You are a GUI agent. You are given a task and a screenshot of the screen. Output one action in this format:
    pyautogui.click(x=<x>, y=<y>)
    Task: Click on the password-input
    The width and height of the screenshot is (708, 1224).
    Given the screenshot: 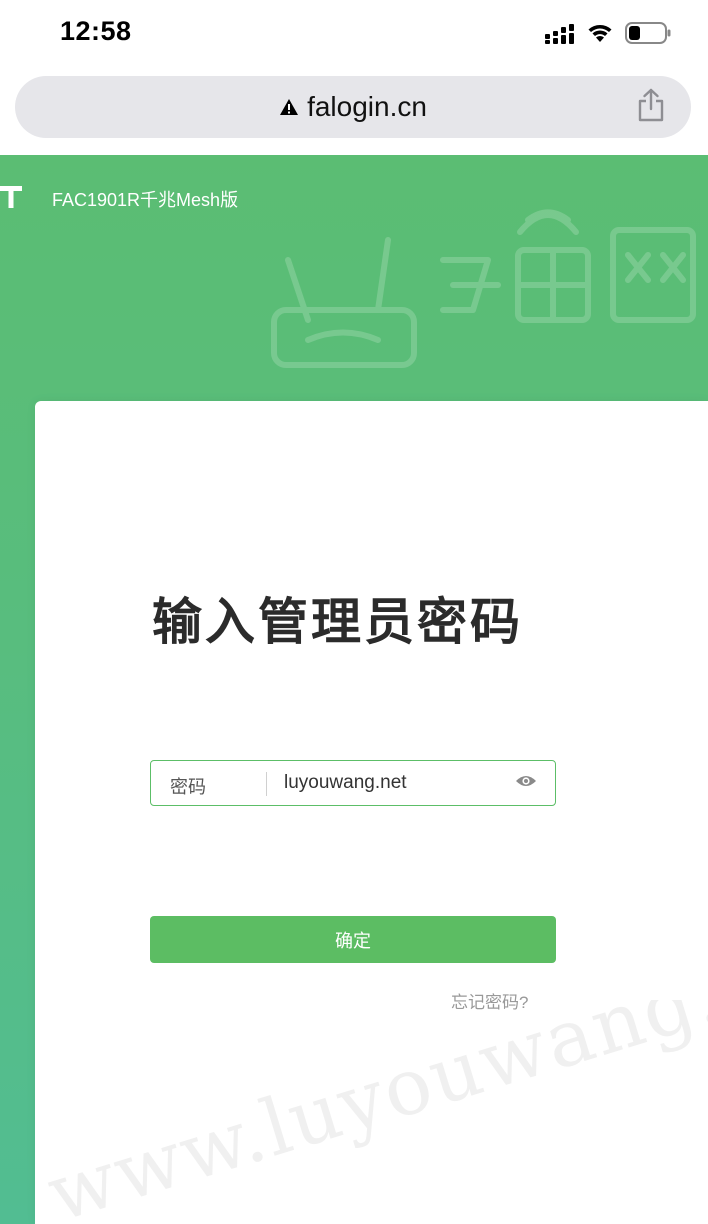 What is the action you would take?
    pyautogui.click(x=394, y=783)
    